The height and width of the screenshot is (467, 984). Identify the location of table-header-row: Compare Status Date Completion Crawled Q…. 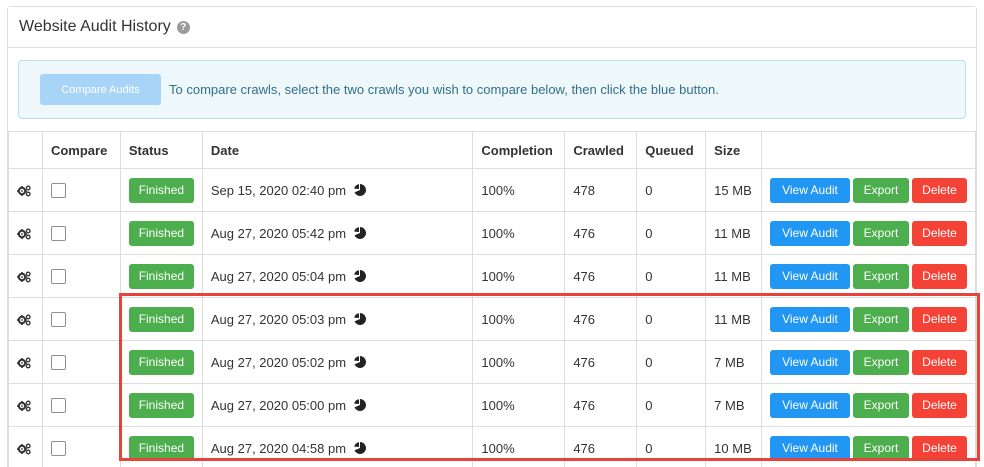
(492, 150).